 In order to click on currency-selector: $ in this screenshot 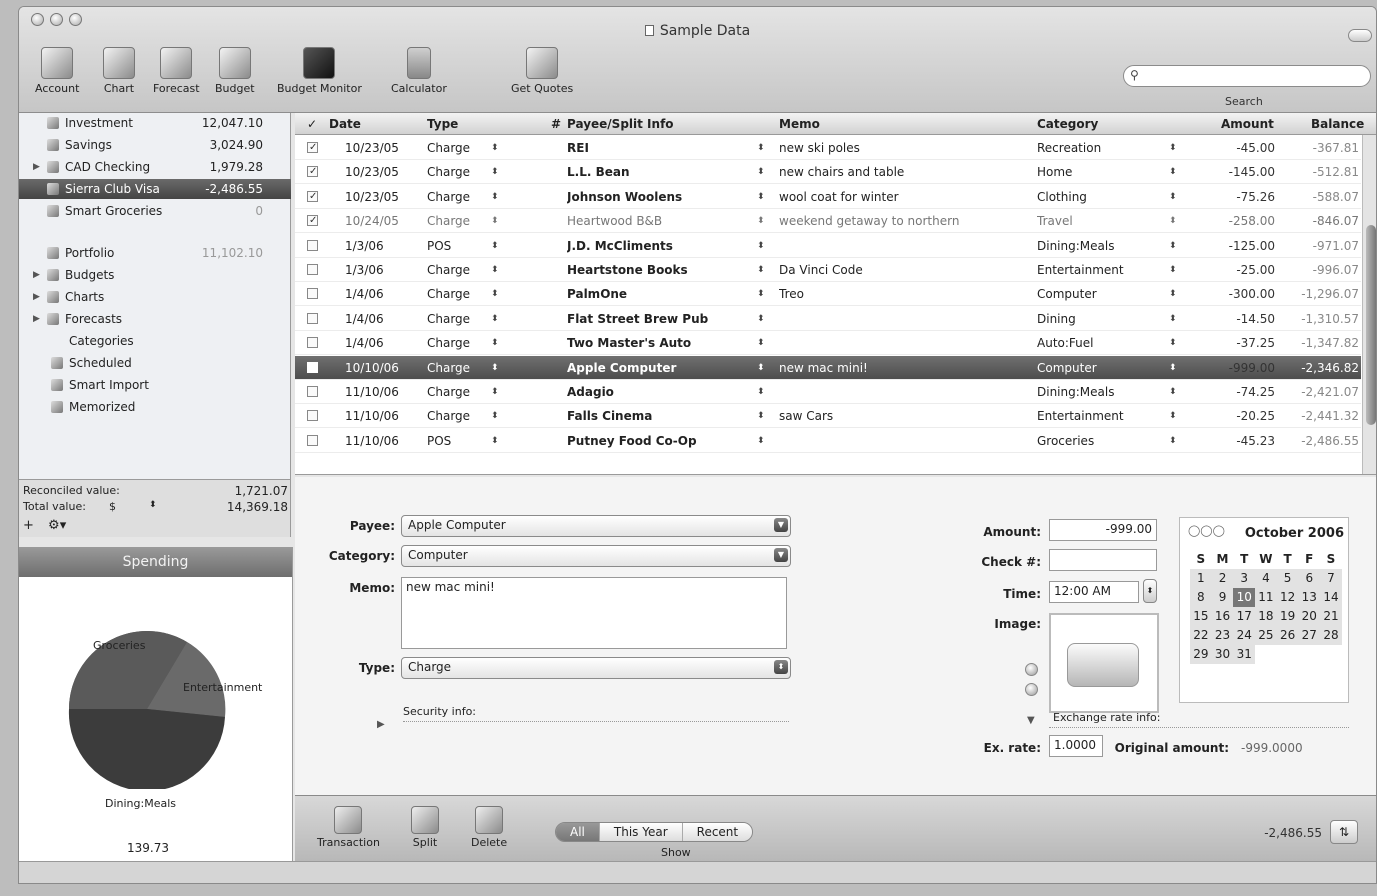, I will do `click(112, 506)`.